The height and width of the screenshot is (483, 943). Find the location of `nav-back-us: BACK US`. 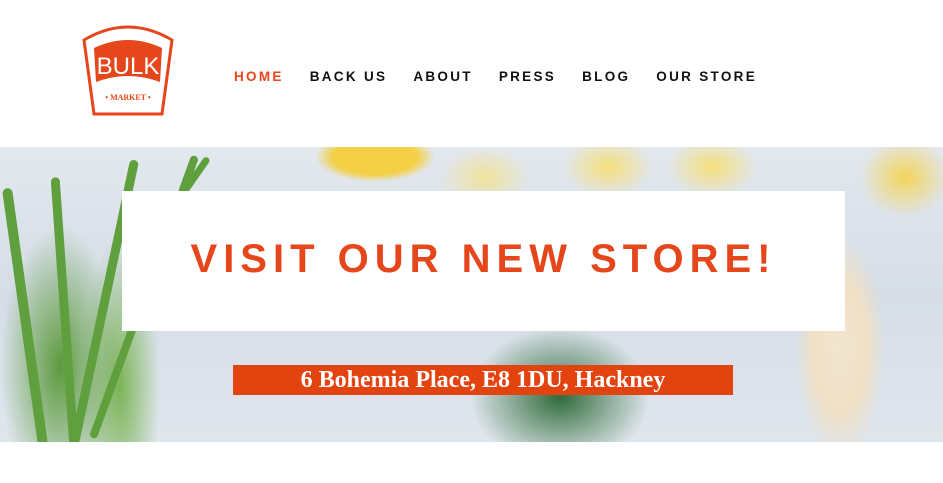

nav-back-us: BACK US is located at coordinates (349, 76).